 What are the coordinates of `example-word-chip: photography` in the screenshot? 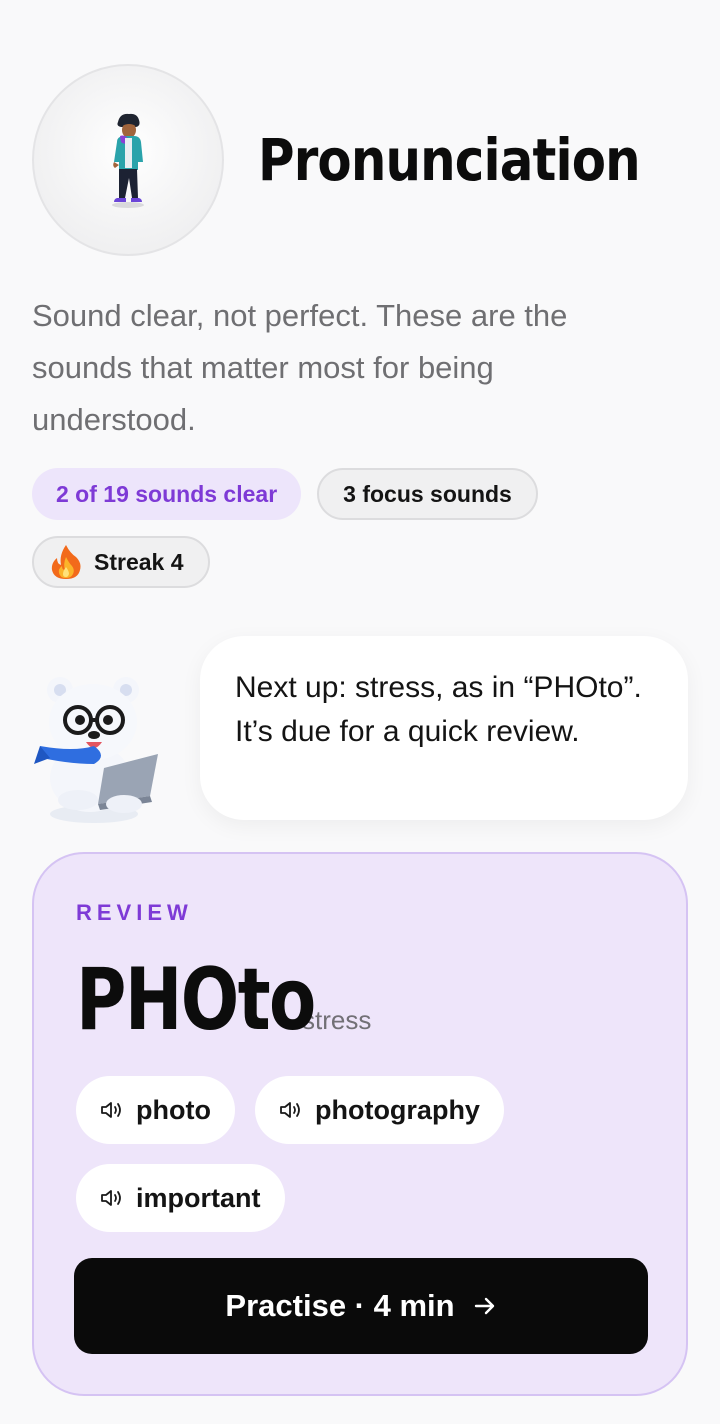 It's located at (379, 1110).